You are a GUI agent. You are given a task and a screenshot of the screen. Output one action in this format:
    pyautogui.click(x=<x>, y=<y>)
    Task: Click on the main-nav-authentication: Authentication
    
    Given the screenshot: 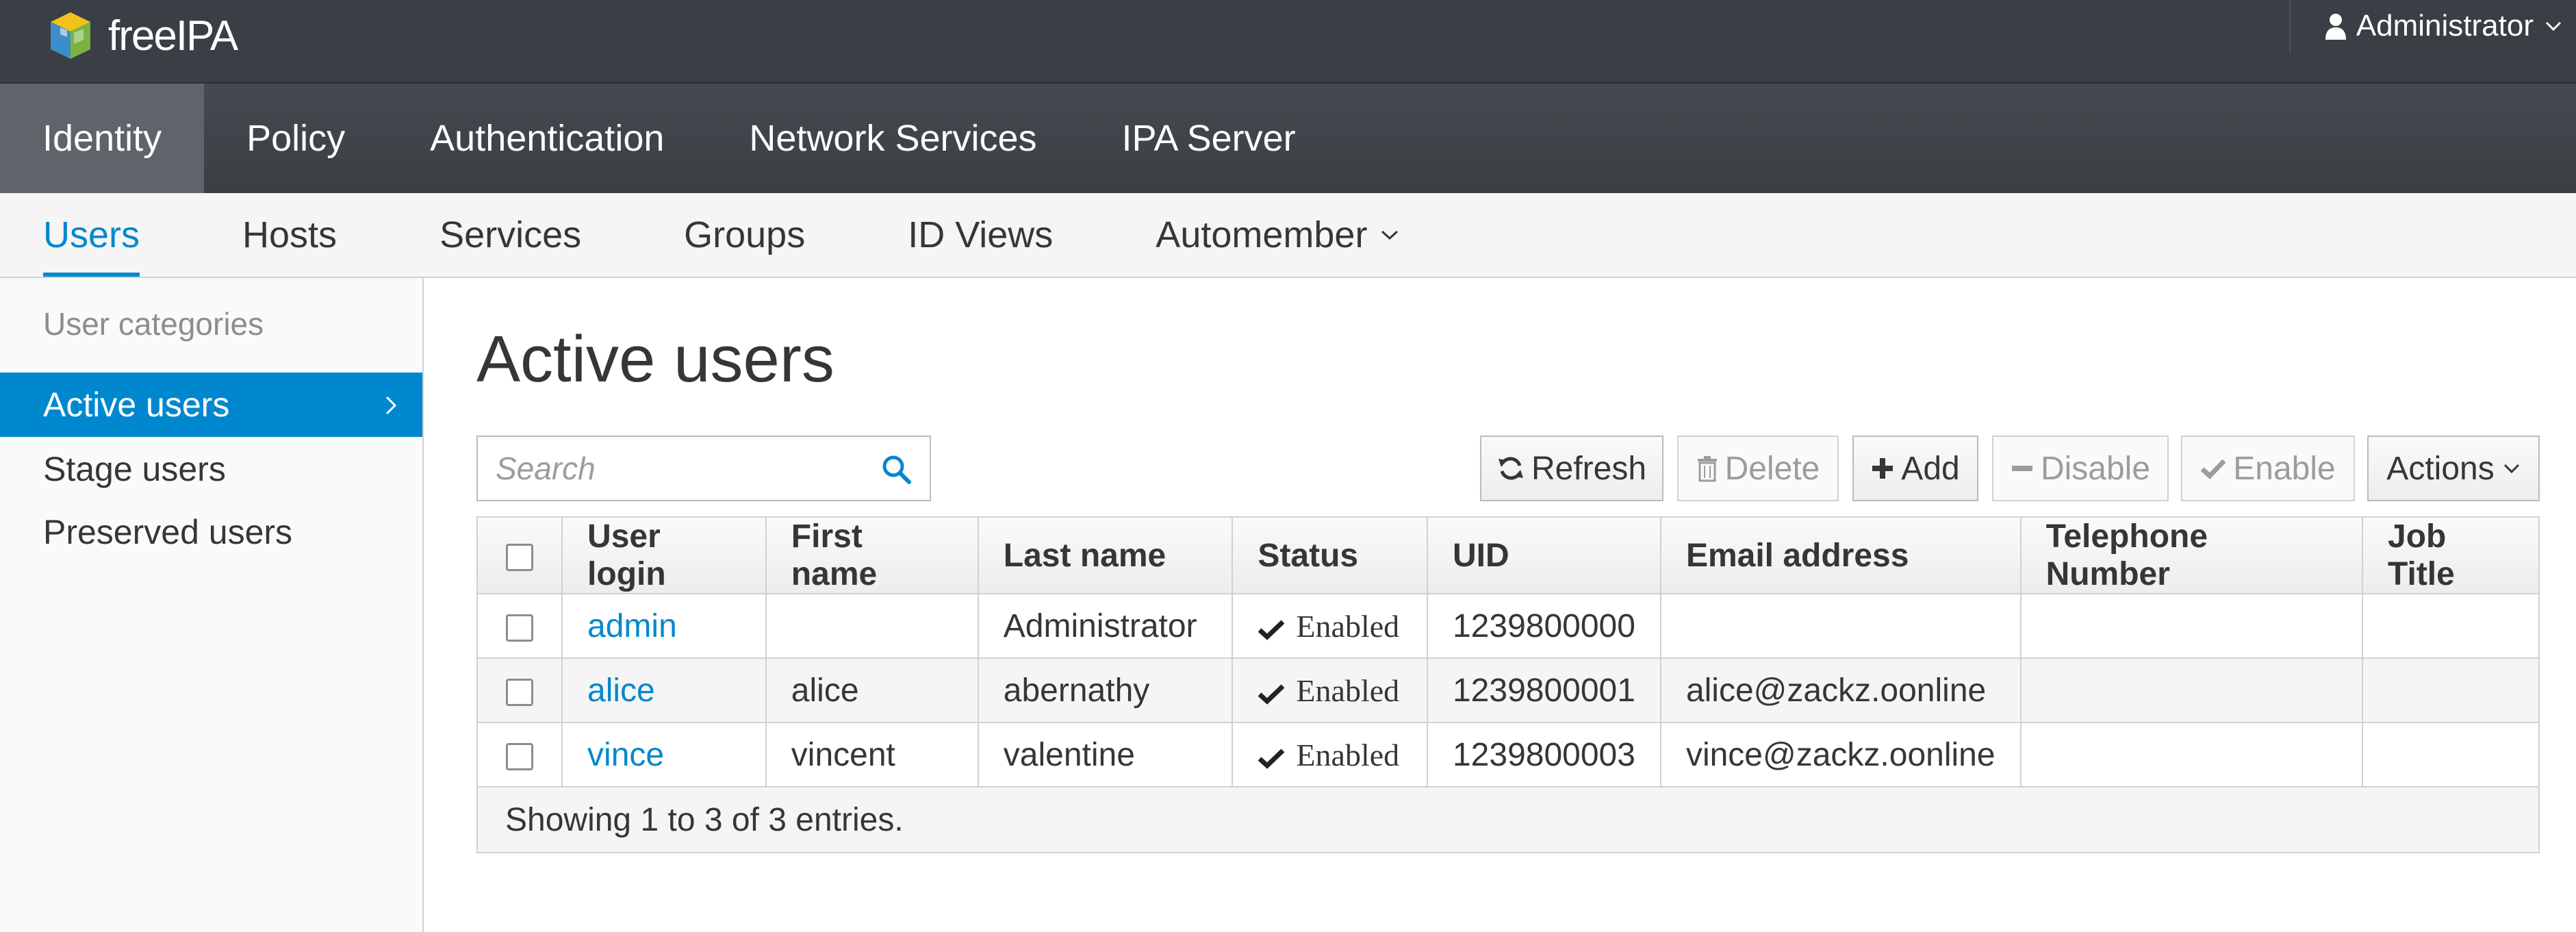 What is the action you would take?
    pyautogui.click(x=546, y=139)
    